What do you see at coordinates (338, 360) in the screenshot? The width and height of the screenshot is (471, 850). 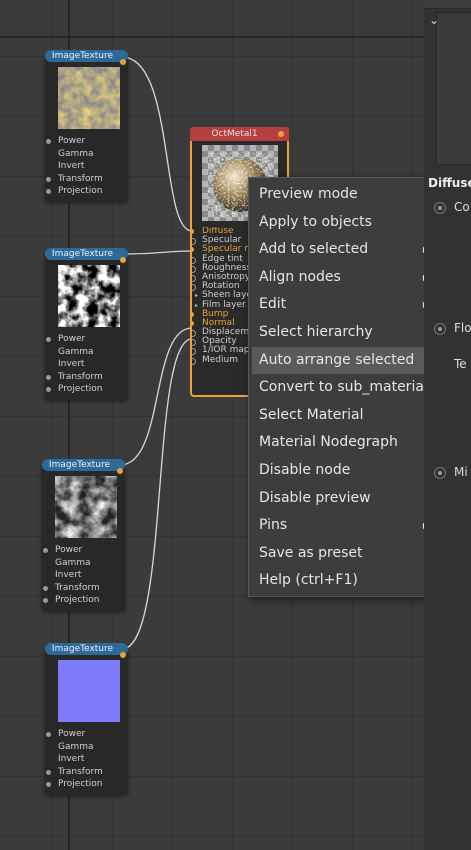 I see `menu-item-auto-arrange-selected: Auto arrange selected` at bounding box center [338, 360].